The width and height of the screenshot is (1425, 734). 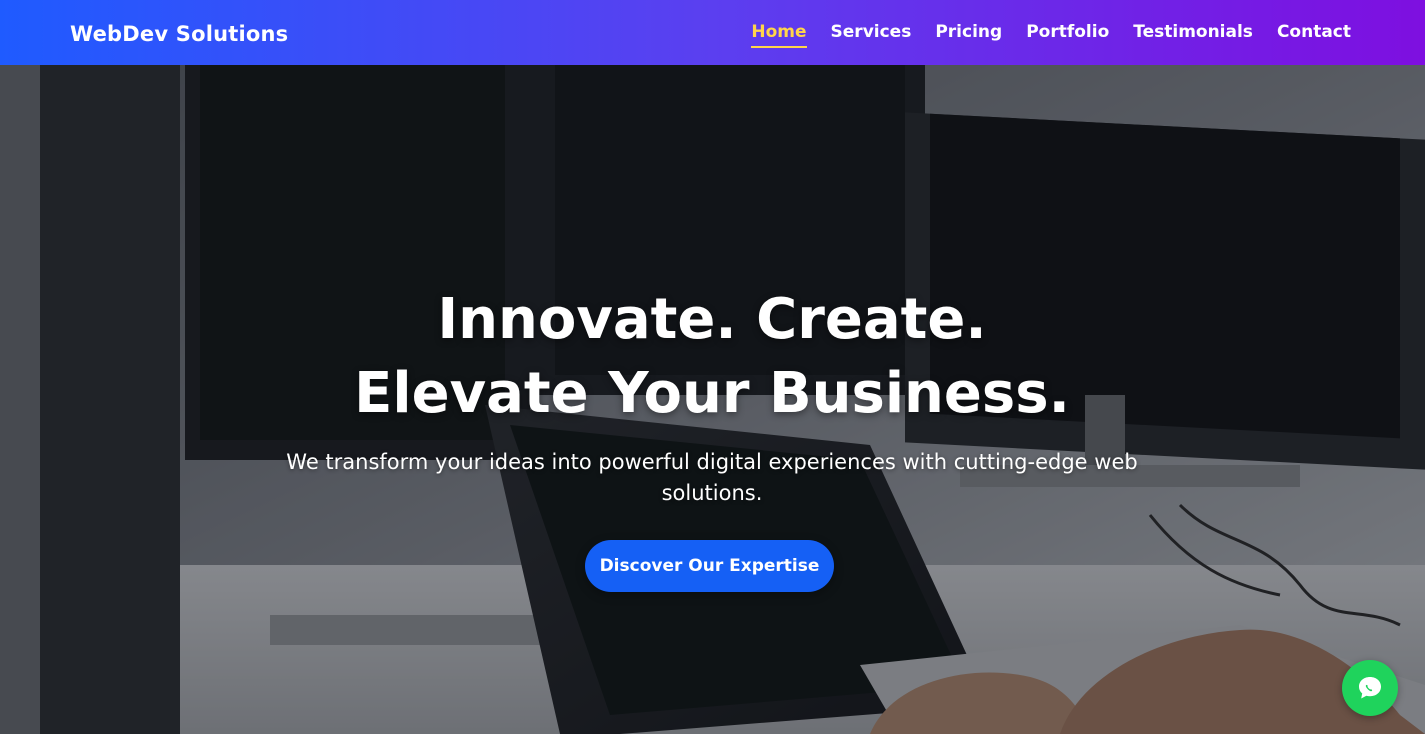 I want to click on chat-bubble-icon, so click(x=1370, y=688).